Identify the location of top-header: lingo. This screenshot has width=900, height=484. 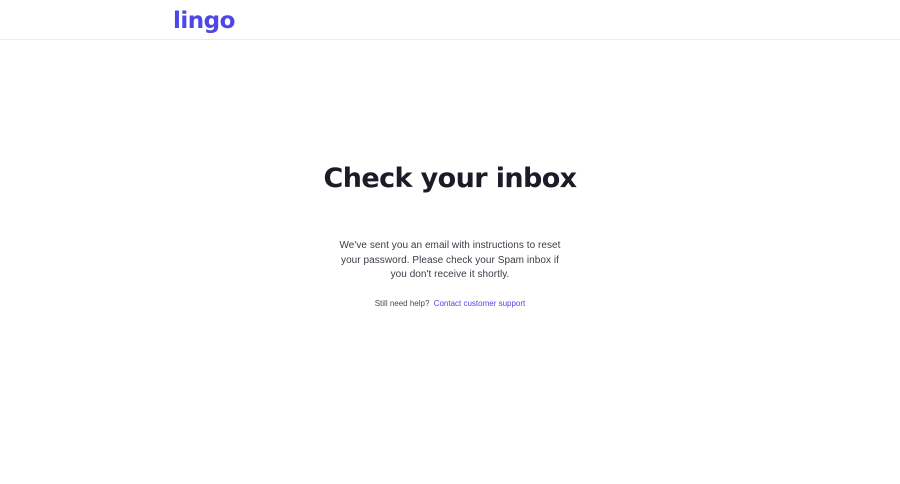
(450, 20).